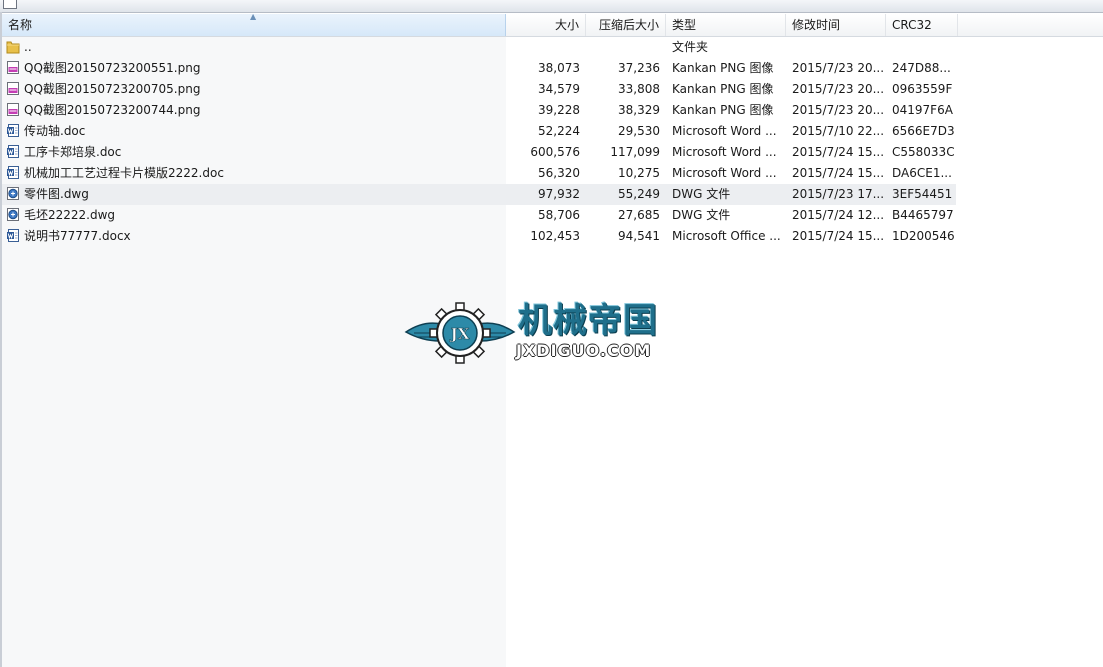  Describe the element at coordinates (28, 47) in the screenshot. I see `file-name: ..` at that location.